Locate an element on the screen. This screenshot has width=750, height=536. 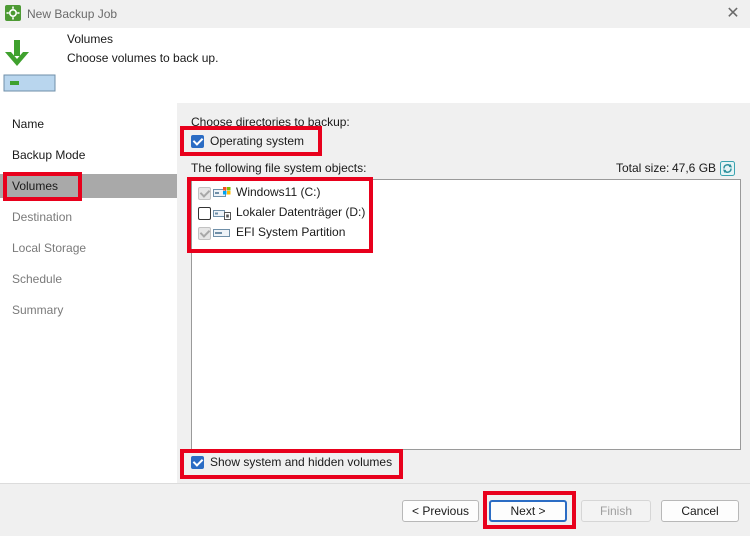
finish-button: Finish is located at coordinates (616, 511).